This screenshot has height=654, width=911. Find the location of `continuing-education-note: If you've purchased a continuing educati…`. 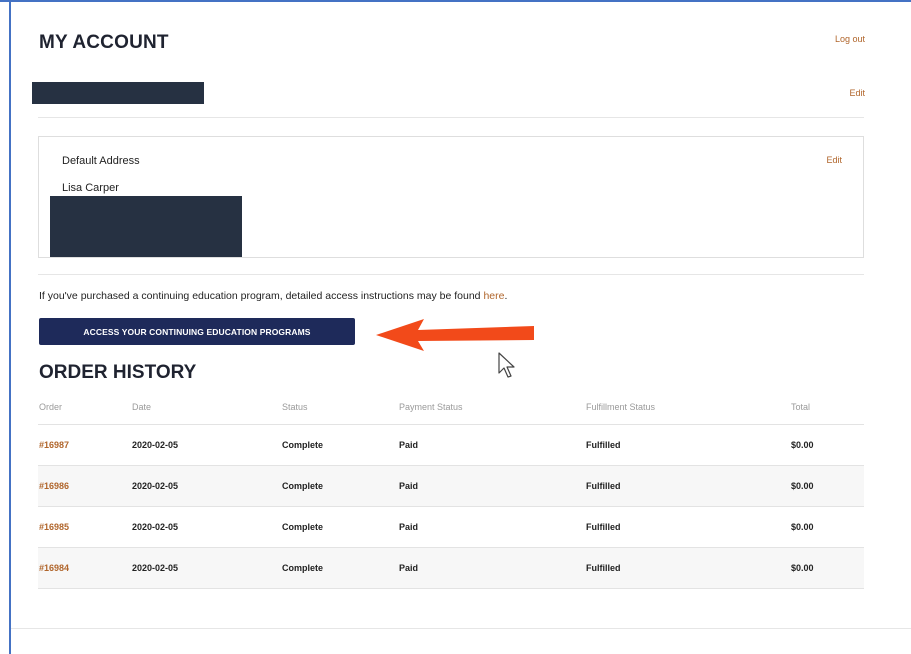

continuing-education-note: If you've purchased a continuing educati… is located at coordinates (273, 296).